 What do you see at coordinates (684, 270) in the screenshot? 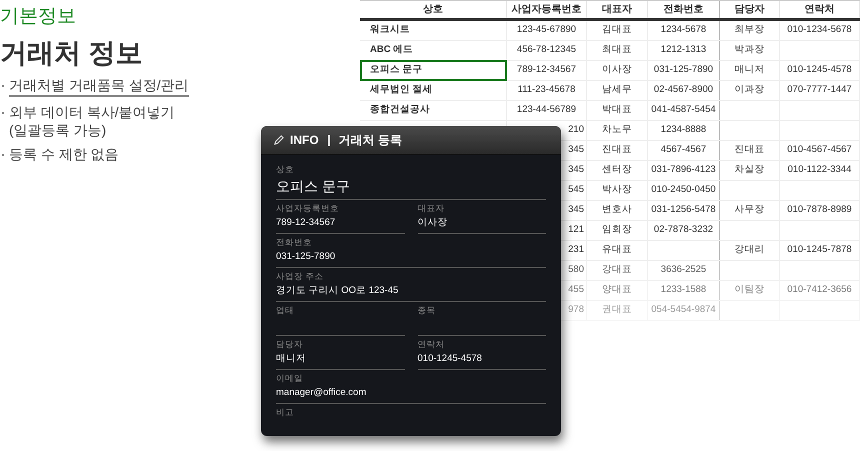
I see `phone-cell: 3636-2525` at bounding box center [684, 270].